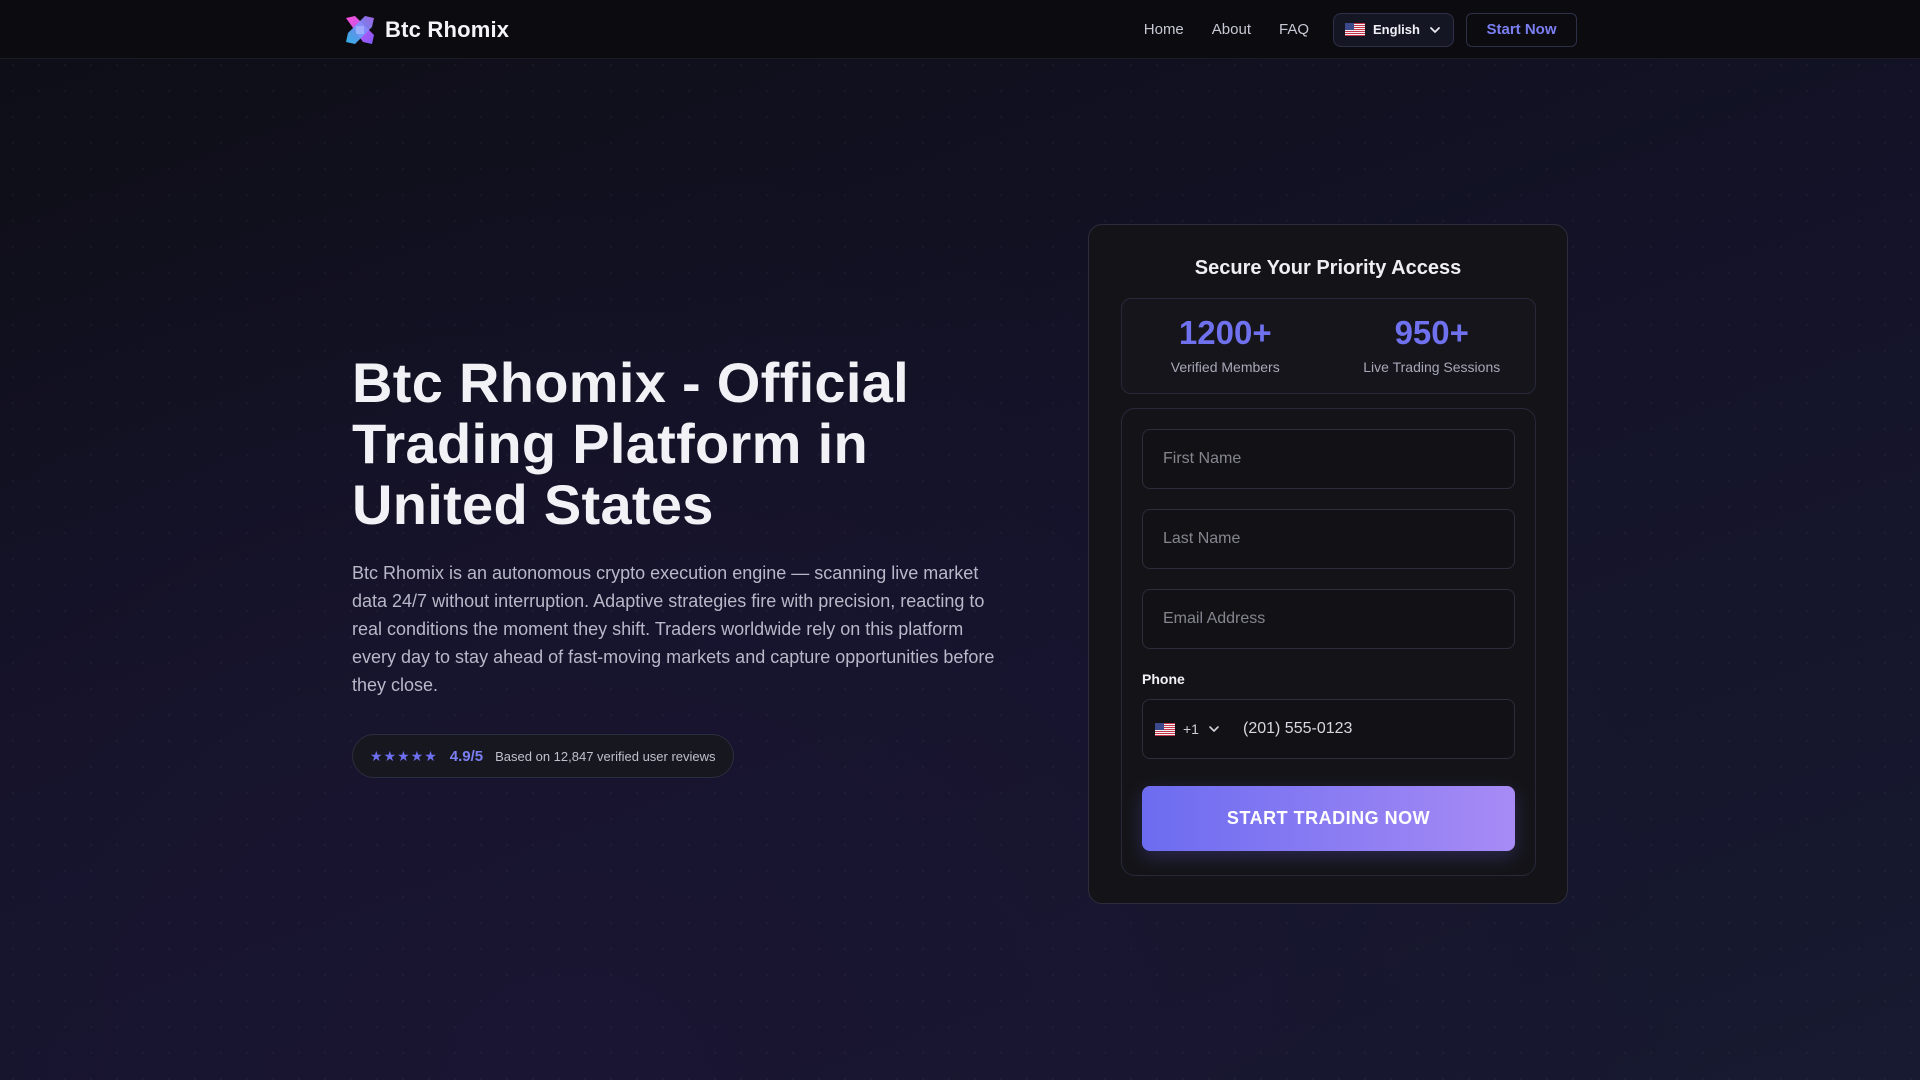 Image resolution: width=1920 pixels, height=1080 pixels. What do you see at coordinates (1294, 29) in the screenshot?
I see `nav-link-faq: FAQ` at bounding box center [1294, 29].